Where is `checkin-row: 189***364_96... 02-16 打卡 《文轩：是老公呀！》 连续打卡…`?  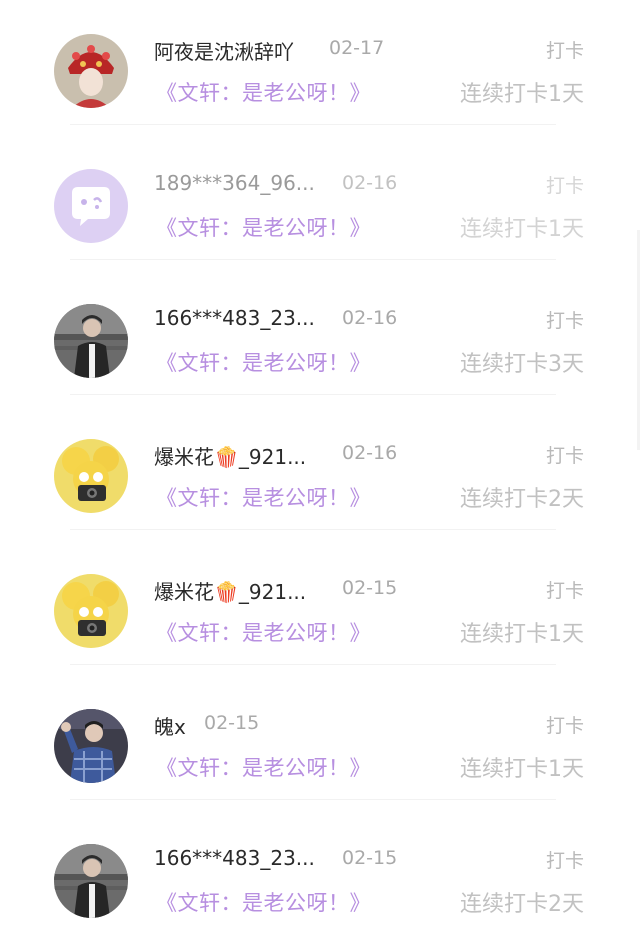 checkin-row: 189***364_96... 02-16 打卡 《文轩：是老公呀！》 连续打卡… is located at coordinates (320, 202).